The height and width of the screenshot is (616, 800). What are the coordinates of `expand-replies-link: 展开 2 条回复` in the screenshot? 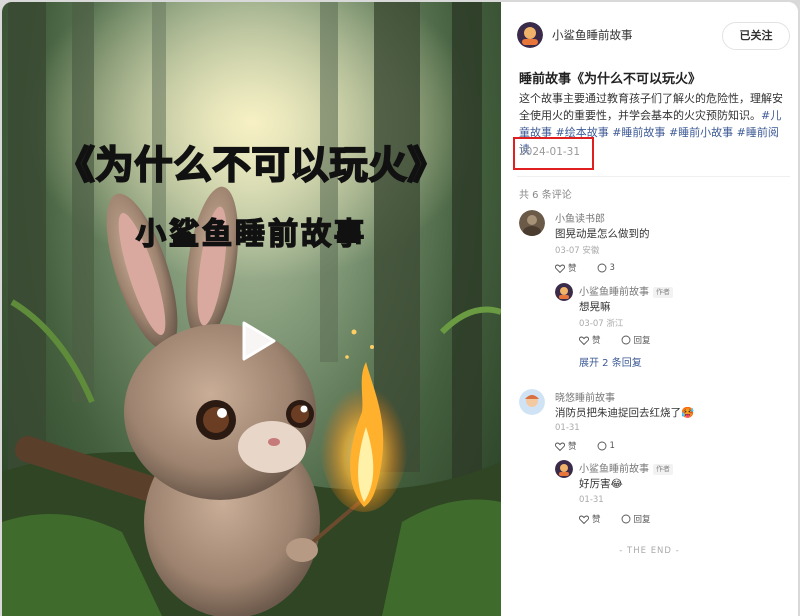 It's located at (610, 361).